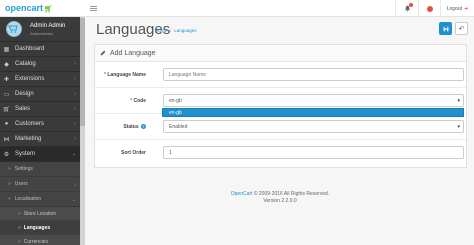  Describe the element at coordinates (466, 8) in the screenshot. I see `sign-out-icon: ➜` at that location.